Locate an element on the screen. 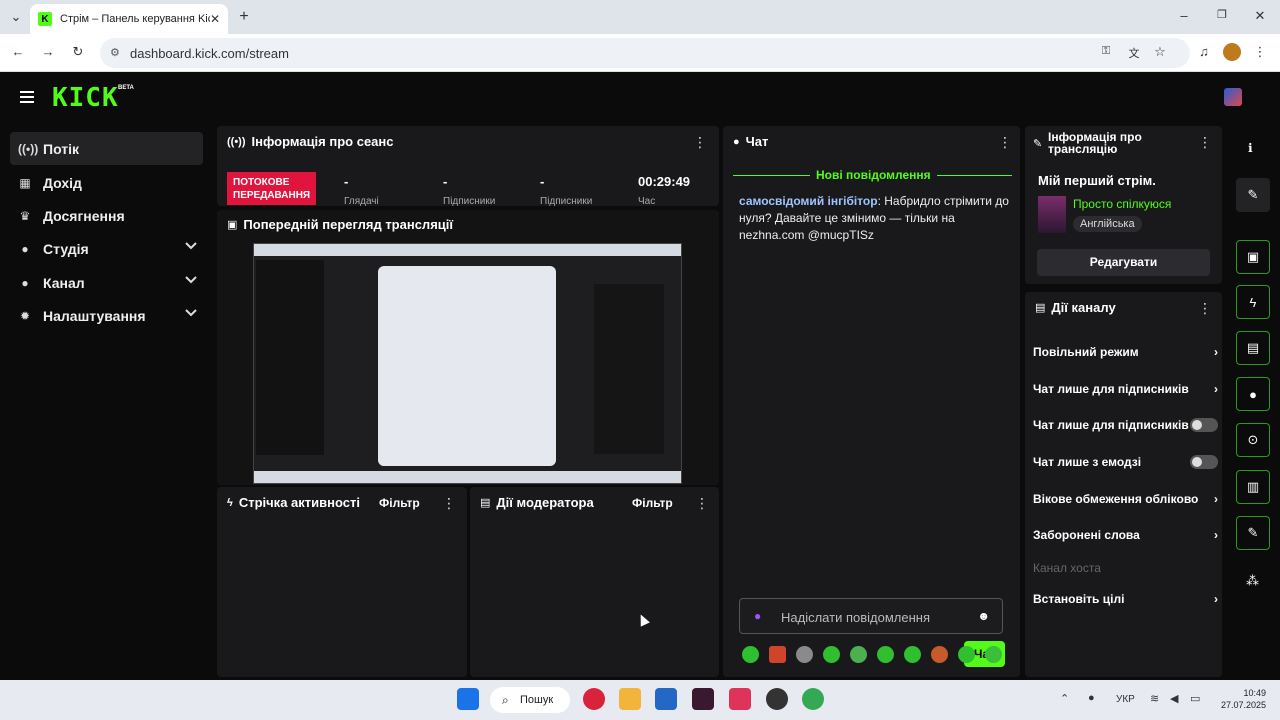  file-explorer-icon is located at coordinates (630, 699).